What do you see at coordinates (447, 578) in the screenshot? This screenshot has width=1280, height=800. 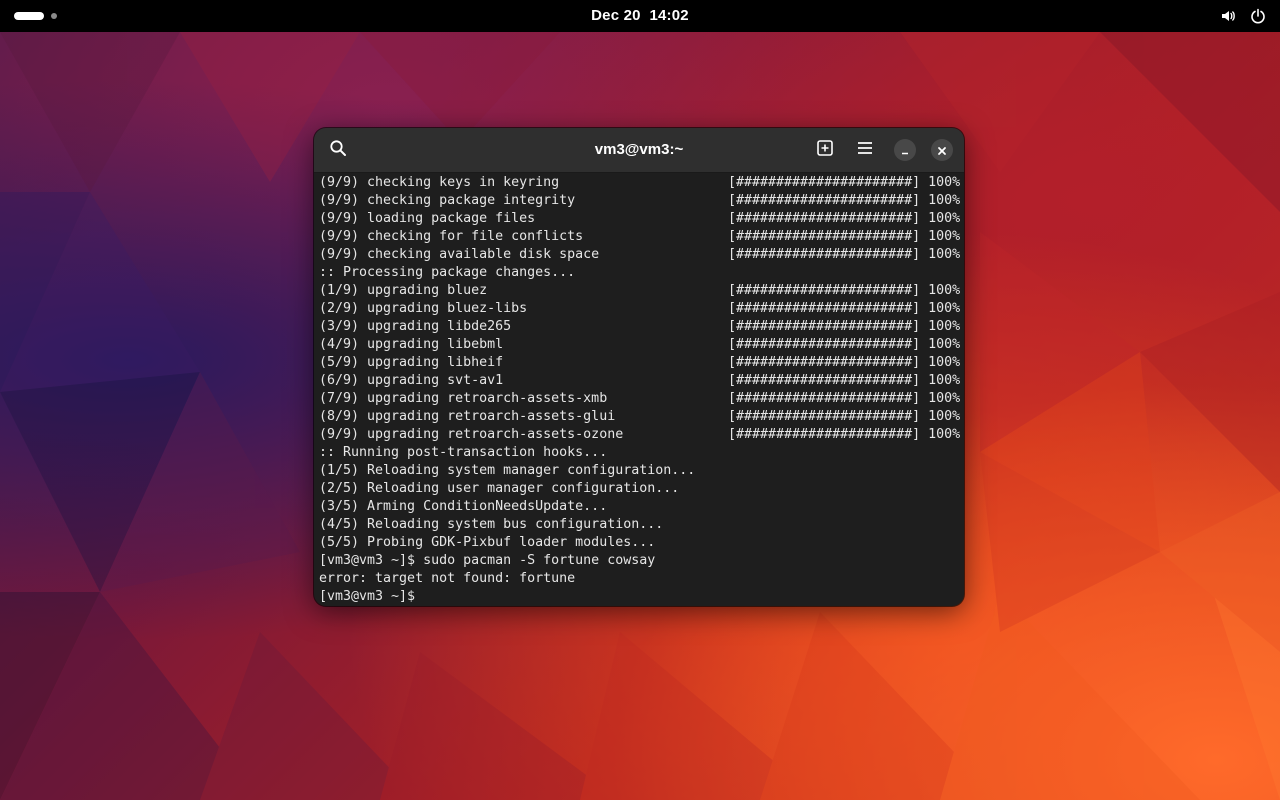 I see `terminal-error-line: error: target not found: fortune` at bounding box center [447, 578].